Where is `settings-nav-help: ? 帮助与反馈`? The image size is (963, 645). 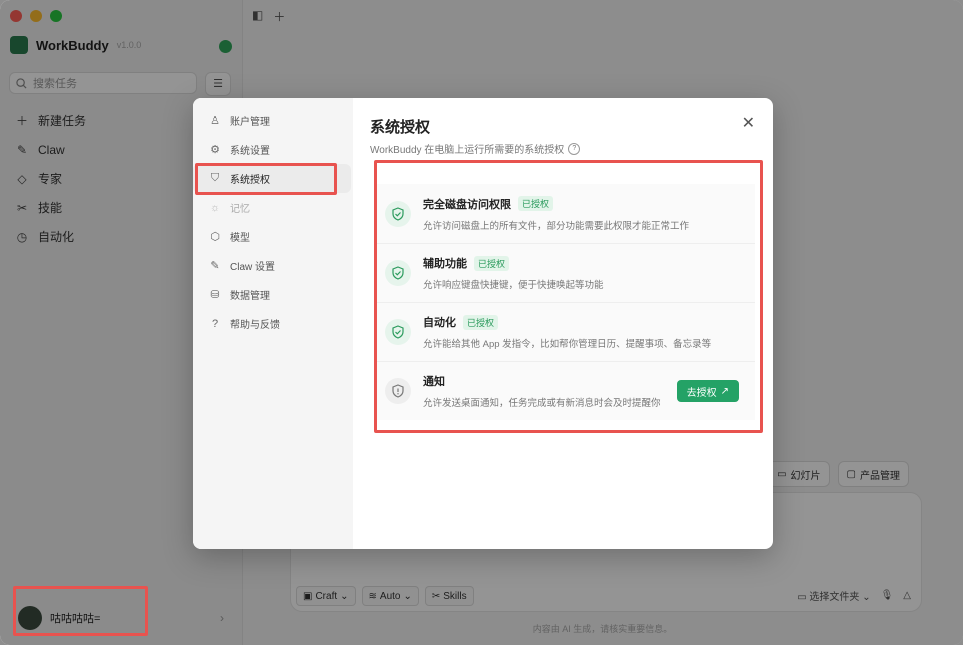
settings-nav-help: ? 帮助与反馈 is located at coordinates (272, 323).